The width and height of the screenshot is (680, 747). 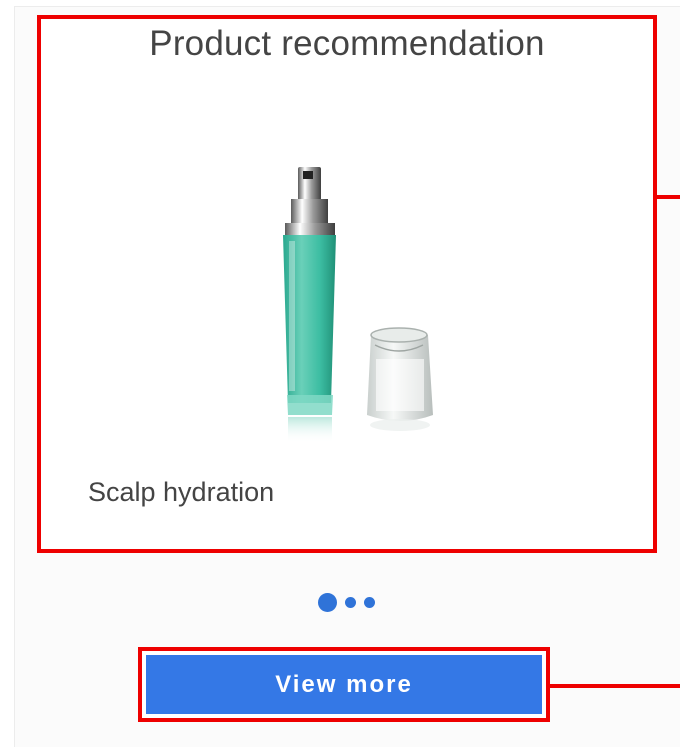 What do you see at coordinates (358, 305) in the screenshot?
I see `serum-bottle-image` at bounding box center [358, 305].